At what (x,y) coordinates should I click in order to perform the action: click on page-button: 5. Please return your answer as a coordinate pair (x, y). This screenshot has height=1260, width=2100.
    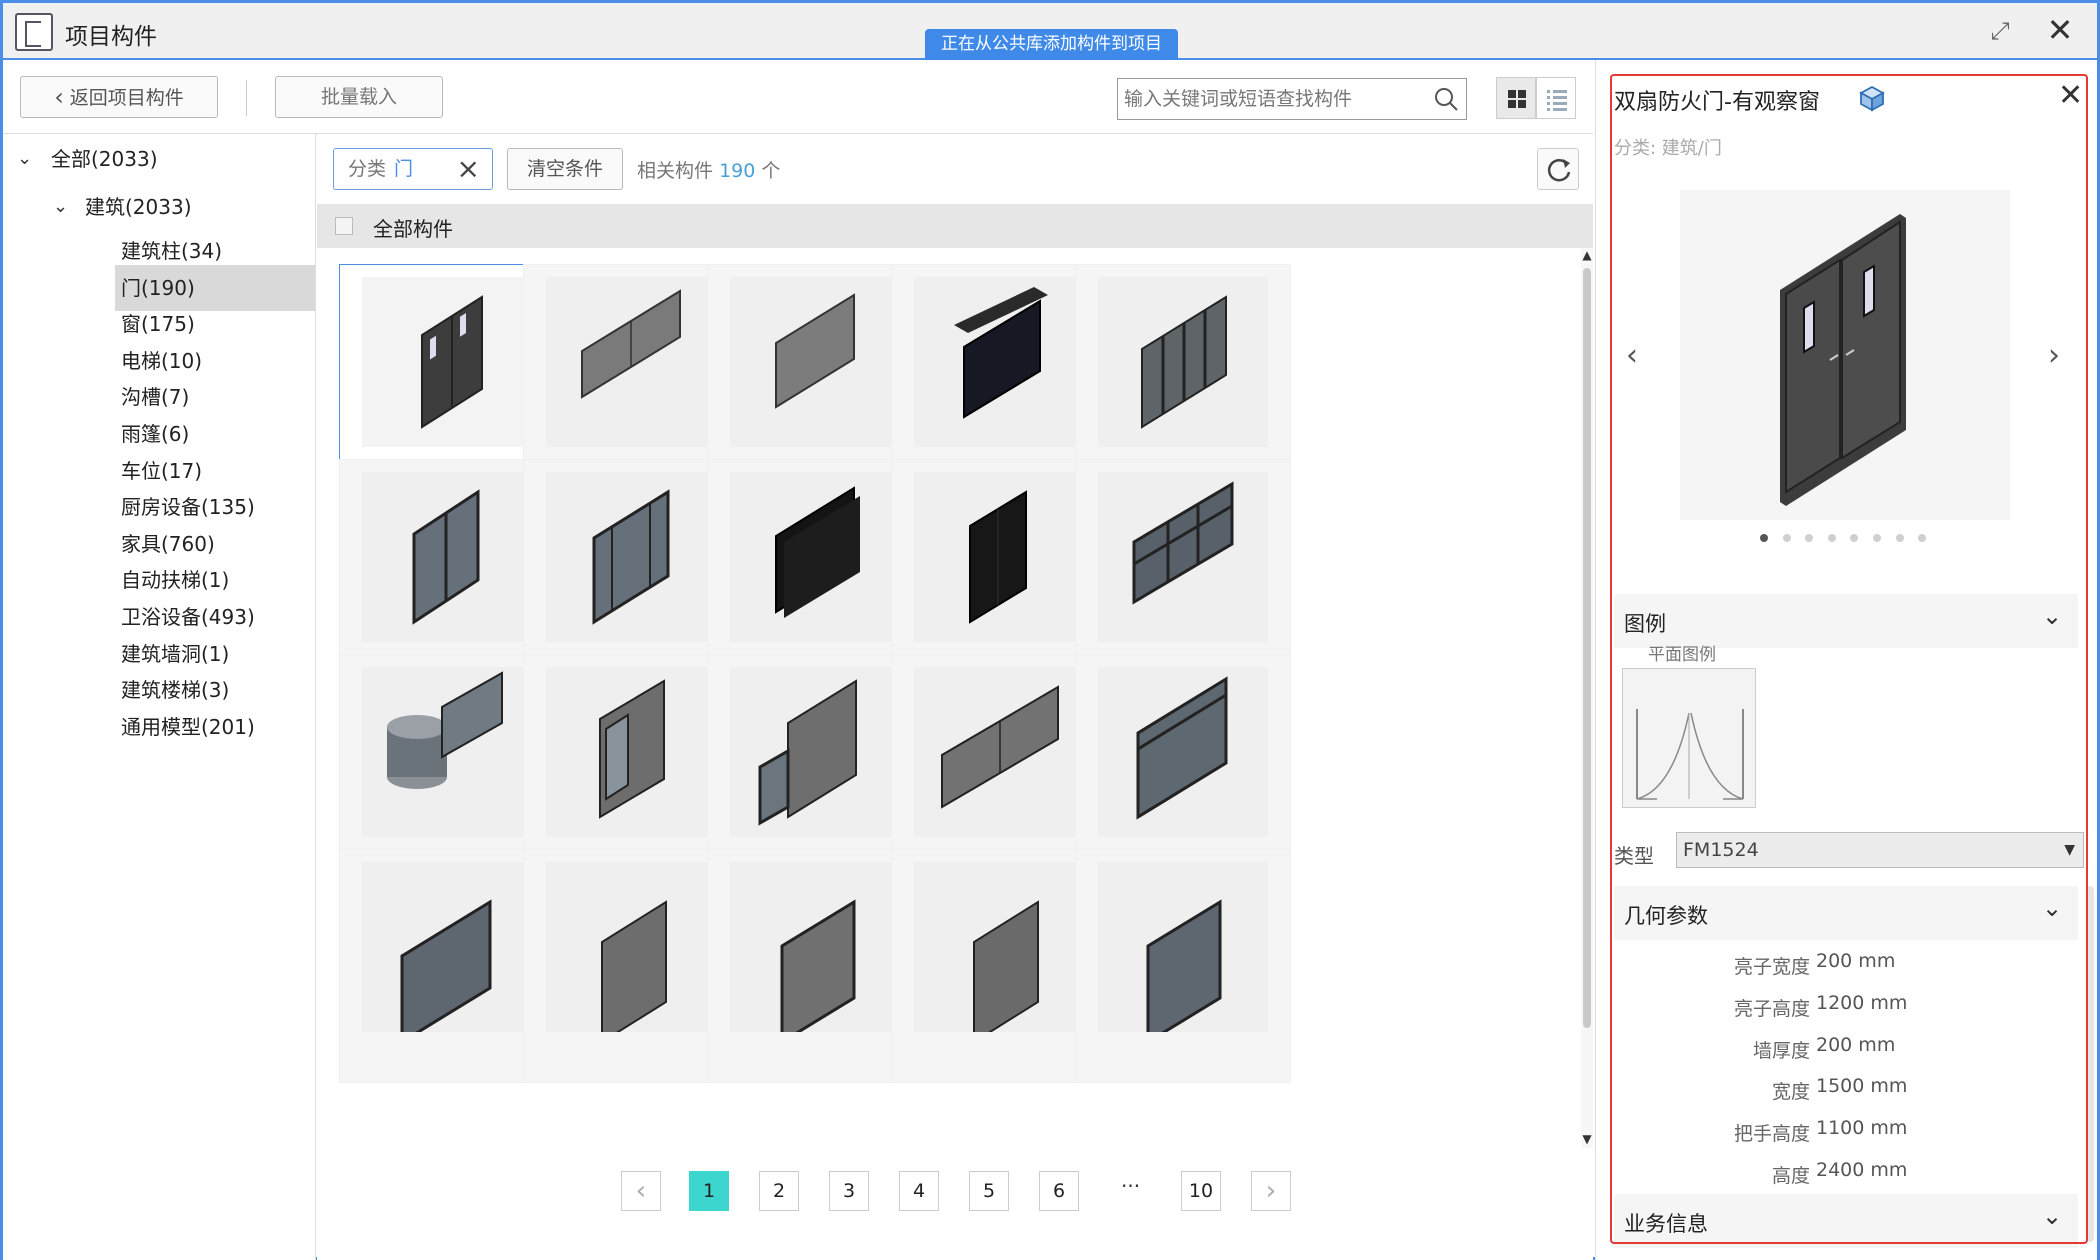
    Looking at the image, I should click on (989, 1191).